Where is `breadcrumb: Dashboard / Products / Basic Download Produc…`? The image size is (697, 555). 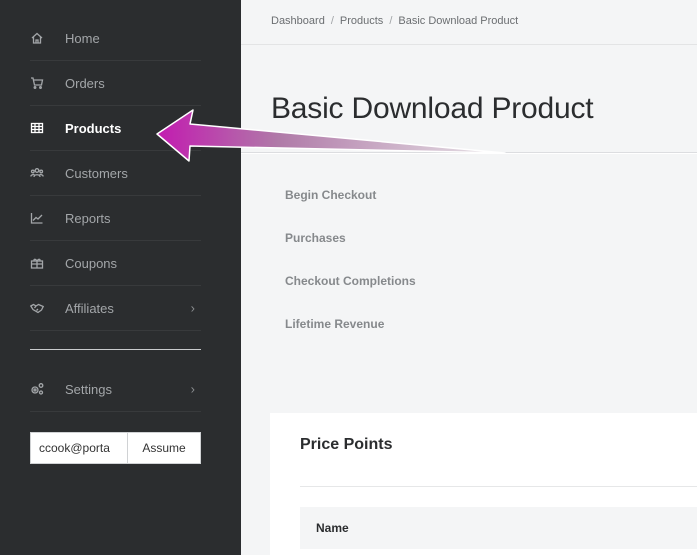
breadcrumb: Dashboard / Products / Basic Download Produc… is located at coordinates (394, 21).